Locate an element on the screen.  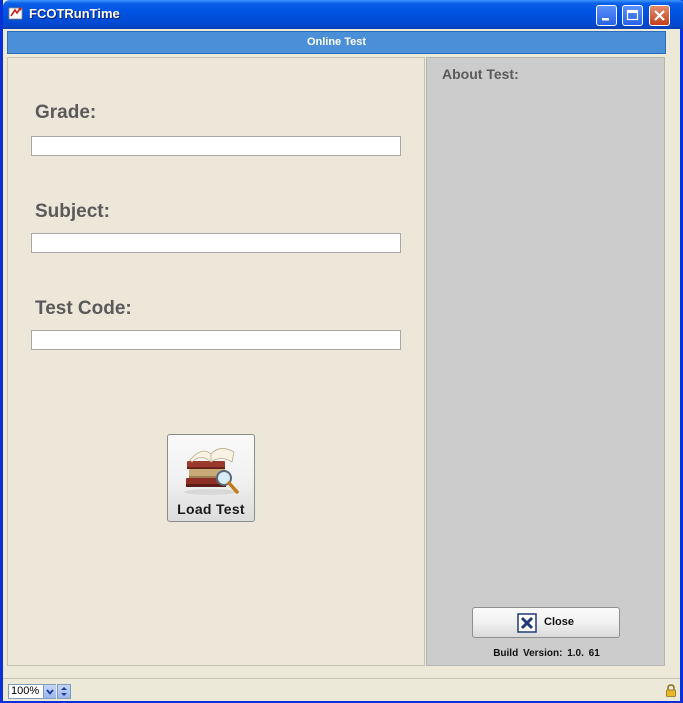
close-button: Close is located at coordinates (546, 622).